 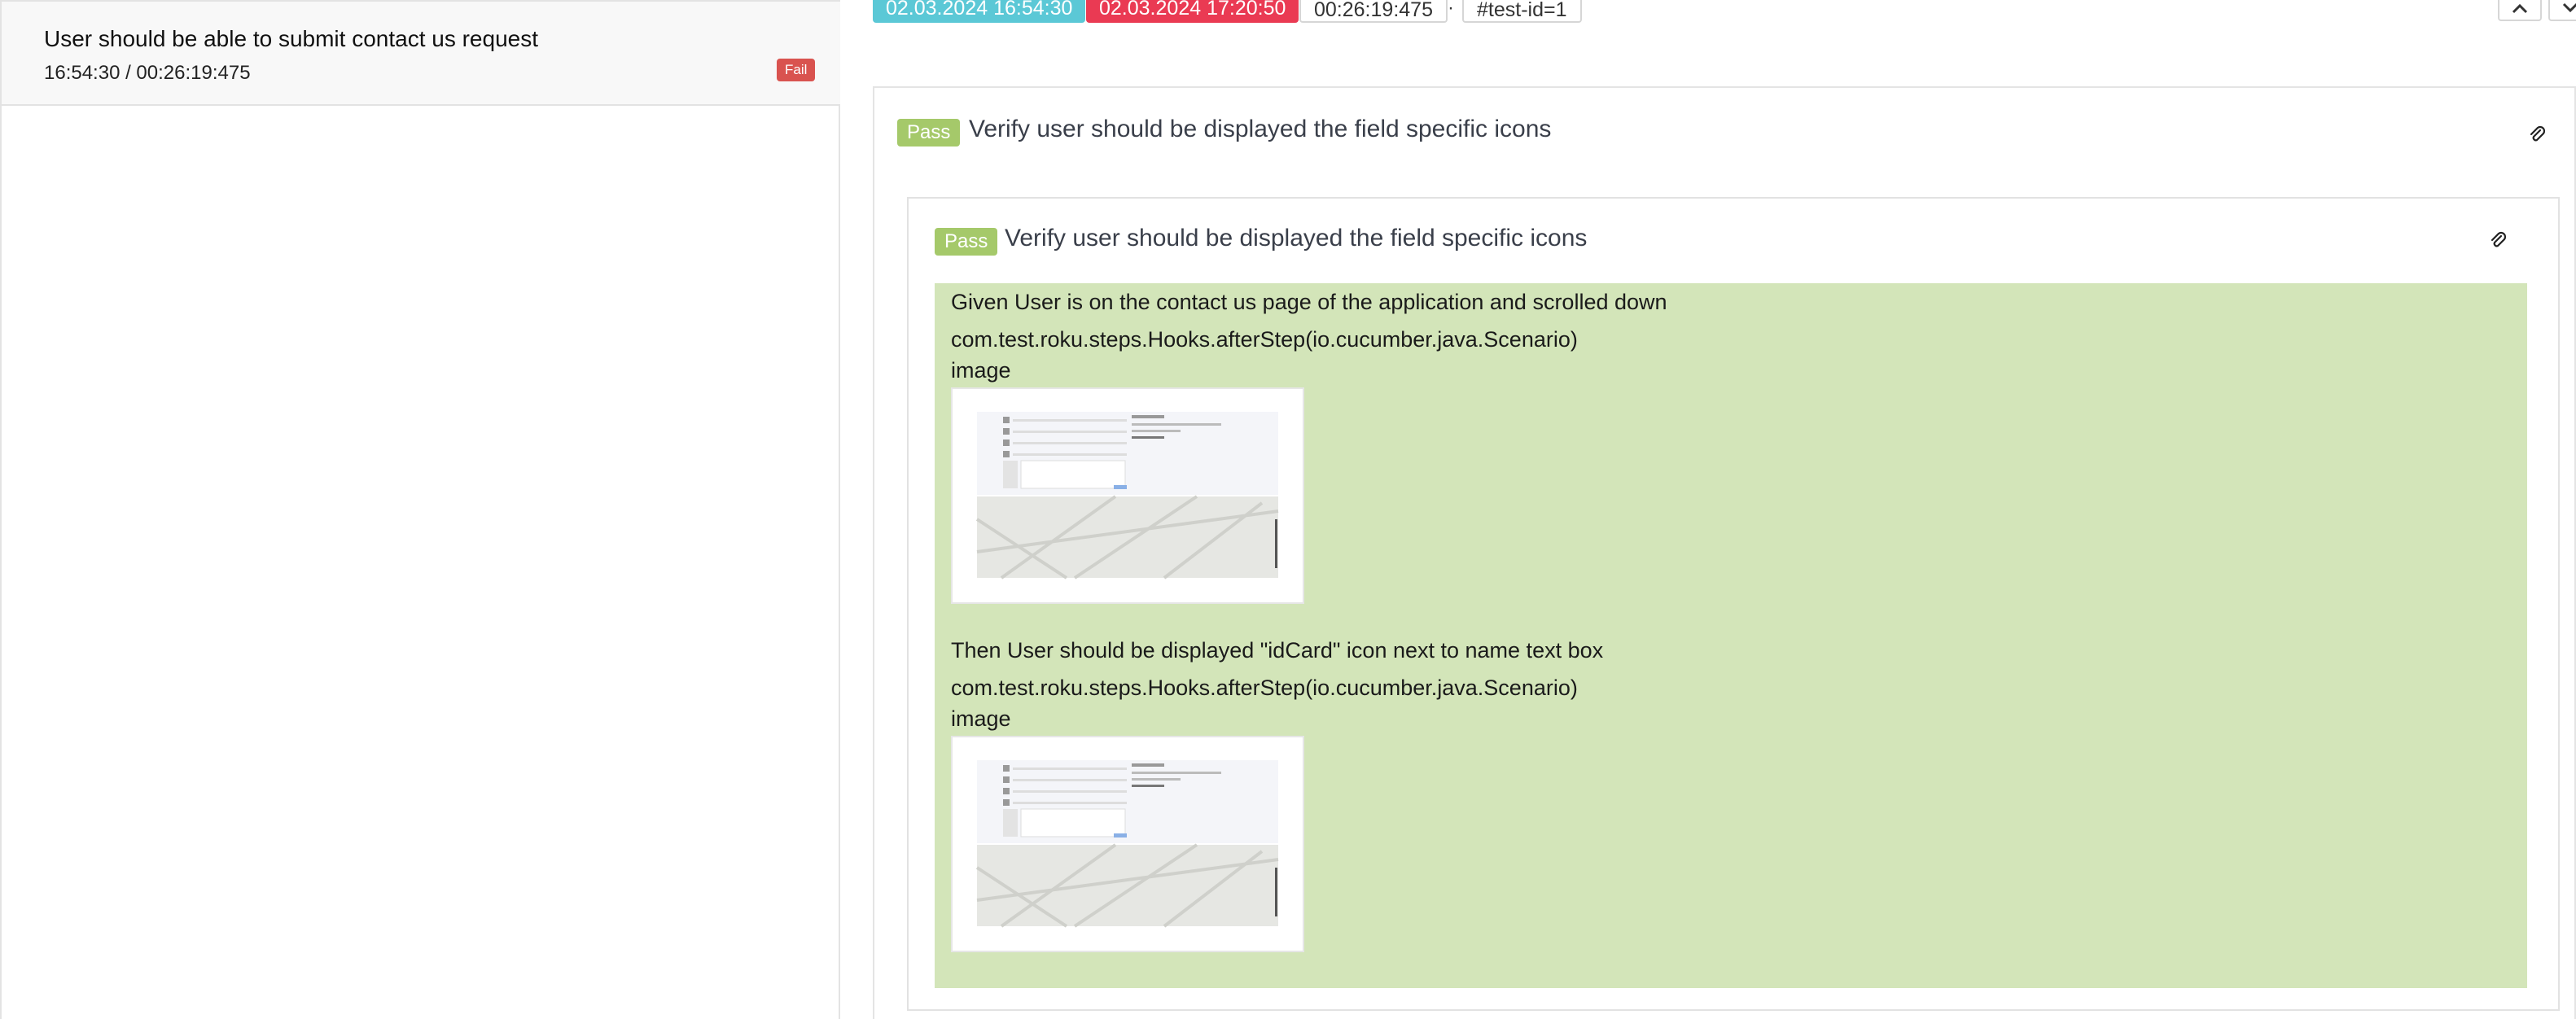 I want to click on start-time-chip: 02.03.2024 16:54:30, so click(x=979, y=11).